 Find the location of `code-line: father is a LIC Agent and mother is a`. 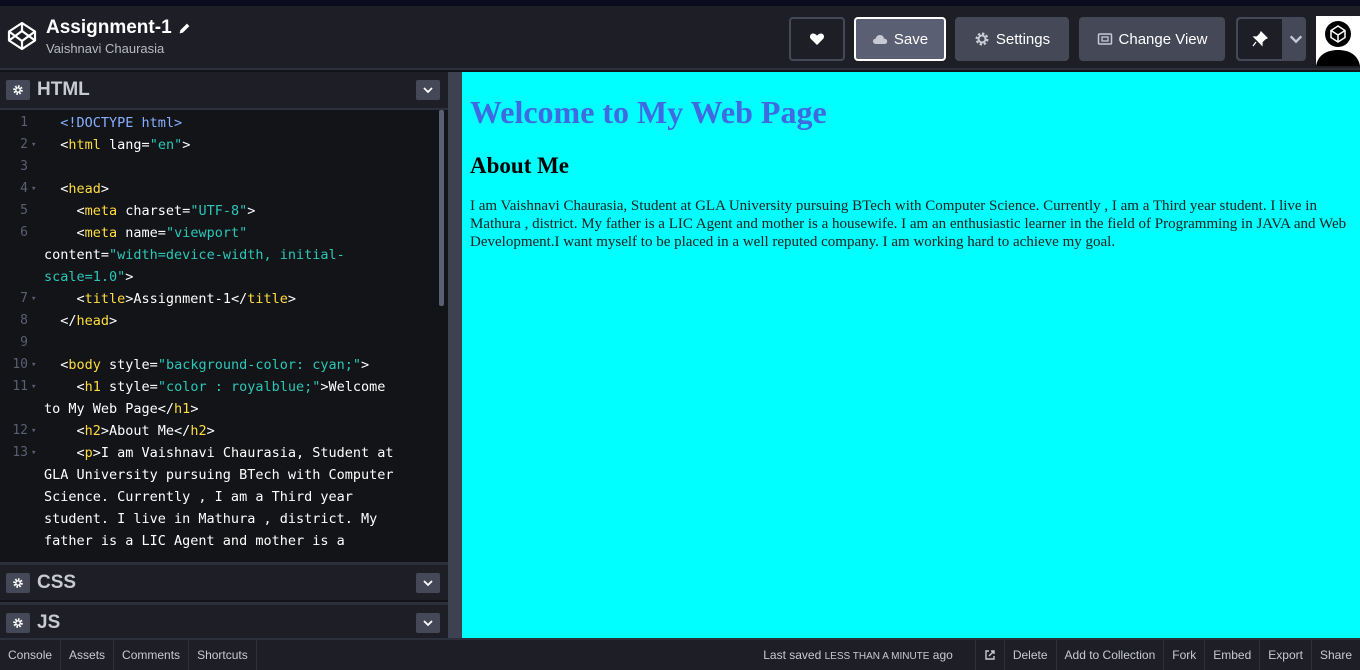

code-line: father is a LIC Agent and mother is a is located at coordinates (219, 541).